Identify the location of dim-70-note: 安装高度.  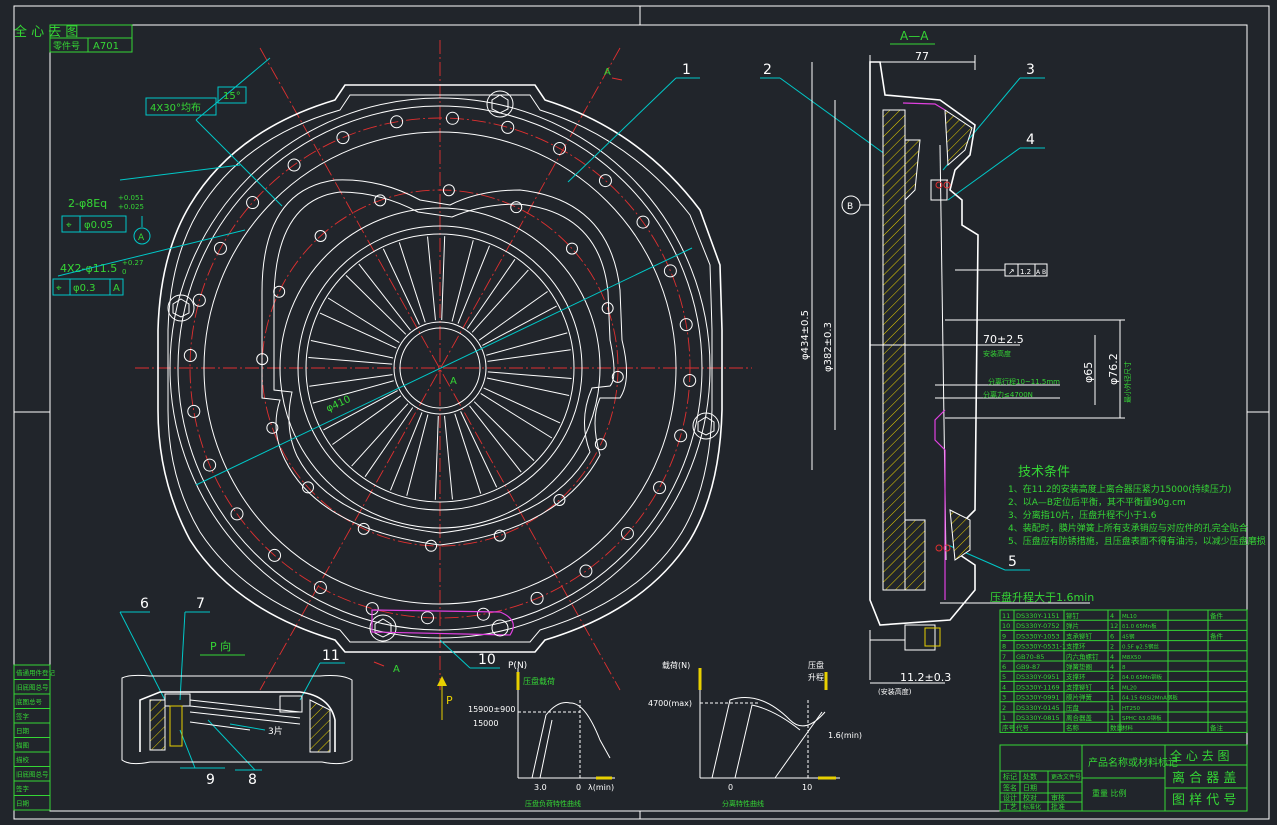
(997, 353).